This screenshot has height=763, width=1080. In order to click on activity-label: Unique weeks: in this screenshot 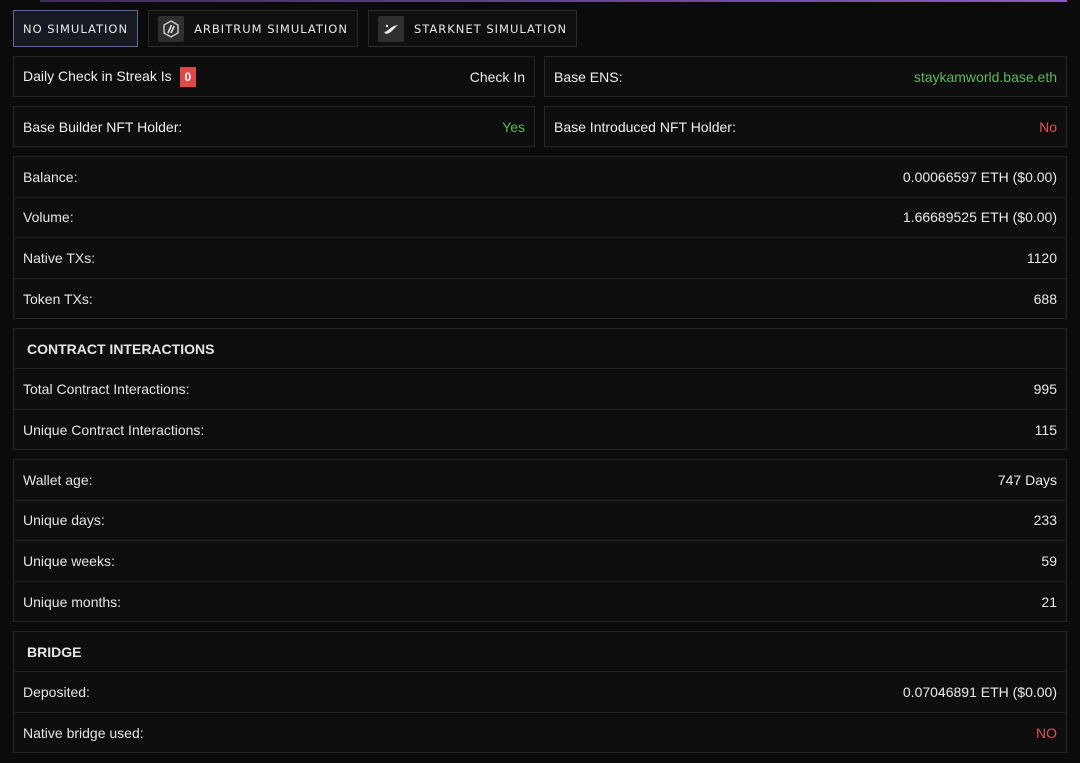, I will do `click(69, 560)`.